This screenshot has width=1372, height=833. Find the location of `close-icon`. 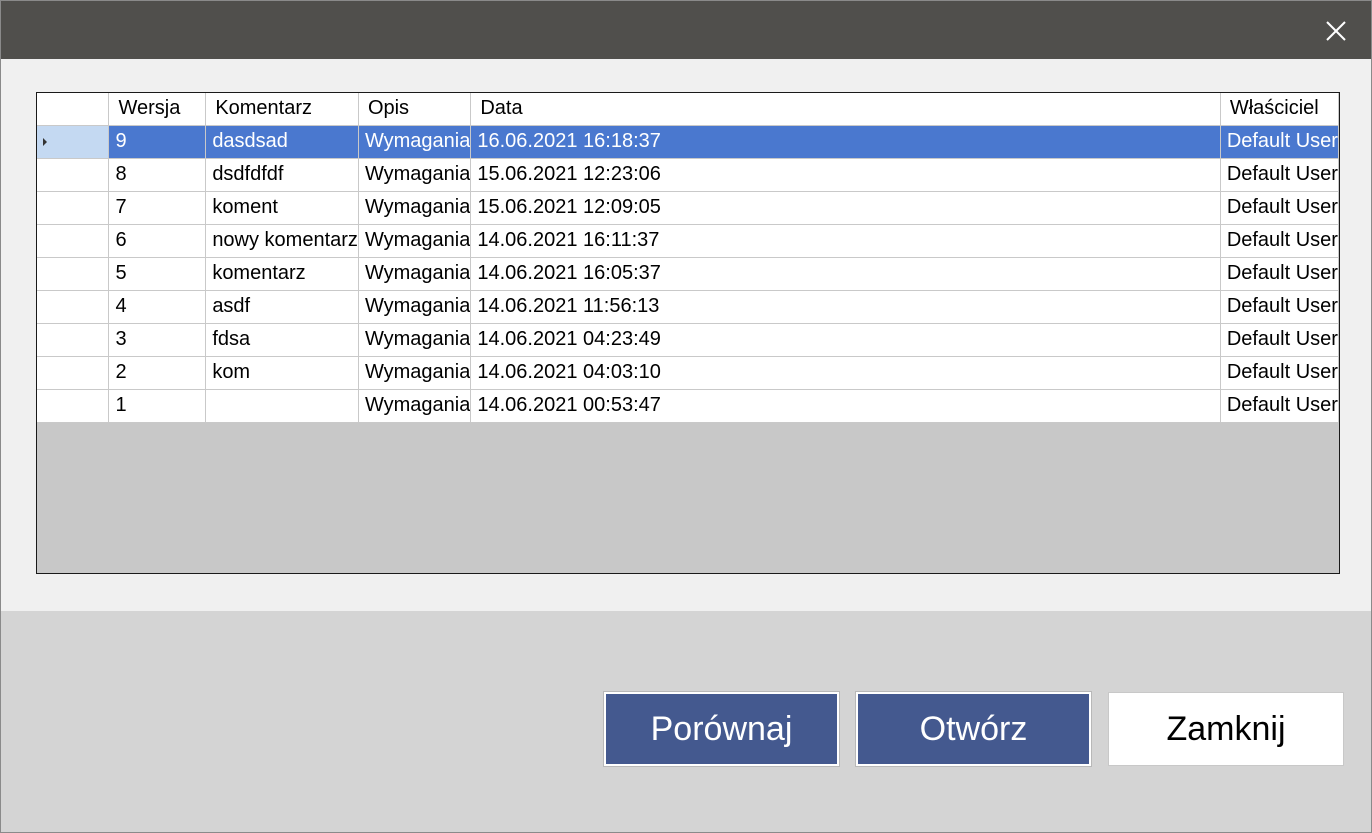

close-icon is located at coordinates (1336, 31).